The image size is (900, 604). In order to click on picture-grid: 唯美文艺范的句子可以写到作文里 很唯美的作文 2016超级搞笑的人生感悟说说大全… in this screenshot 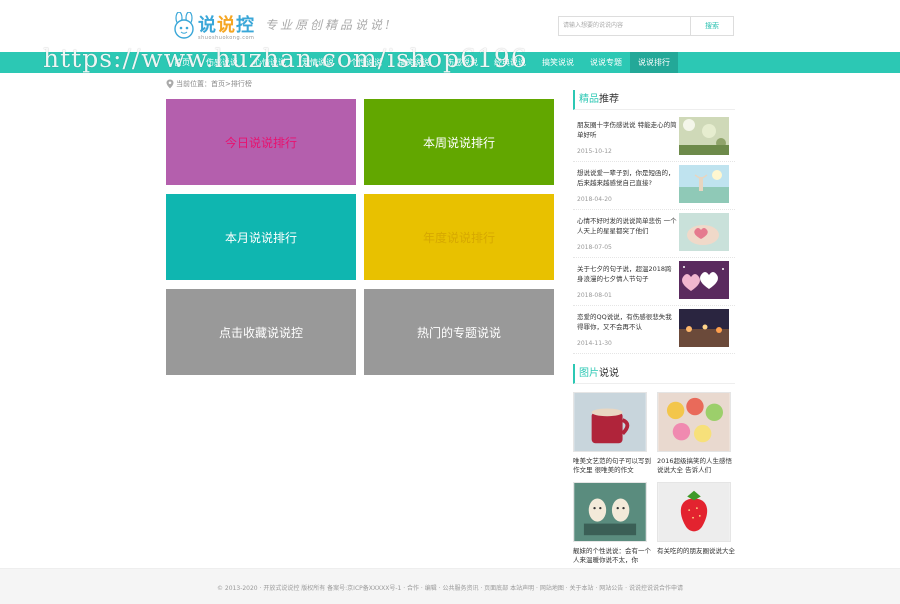, I will do `click(654, 482)`.